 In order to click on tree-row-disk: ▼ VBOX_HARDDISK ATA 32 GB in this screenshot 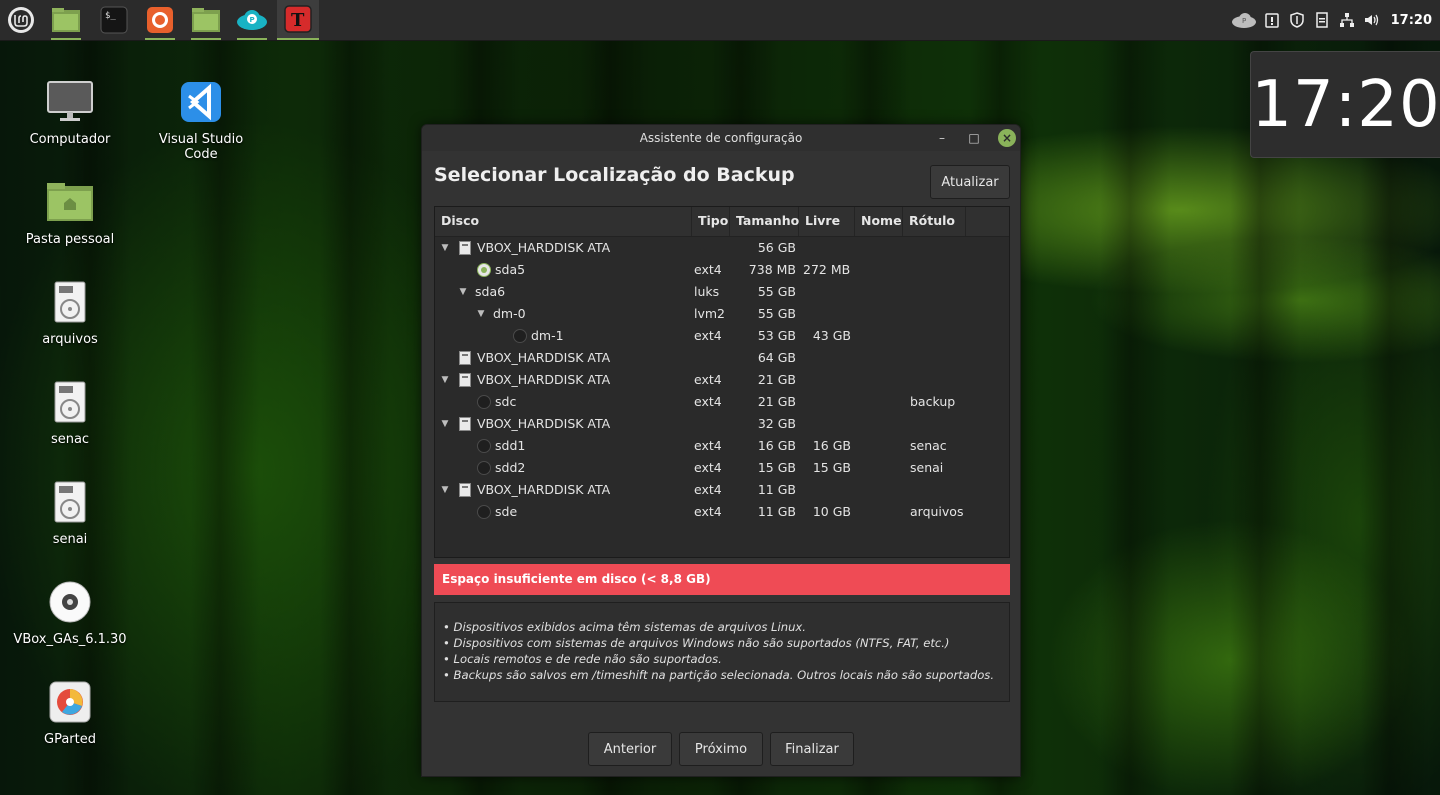, I will do `click(722, 424)`.